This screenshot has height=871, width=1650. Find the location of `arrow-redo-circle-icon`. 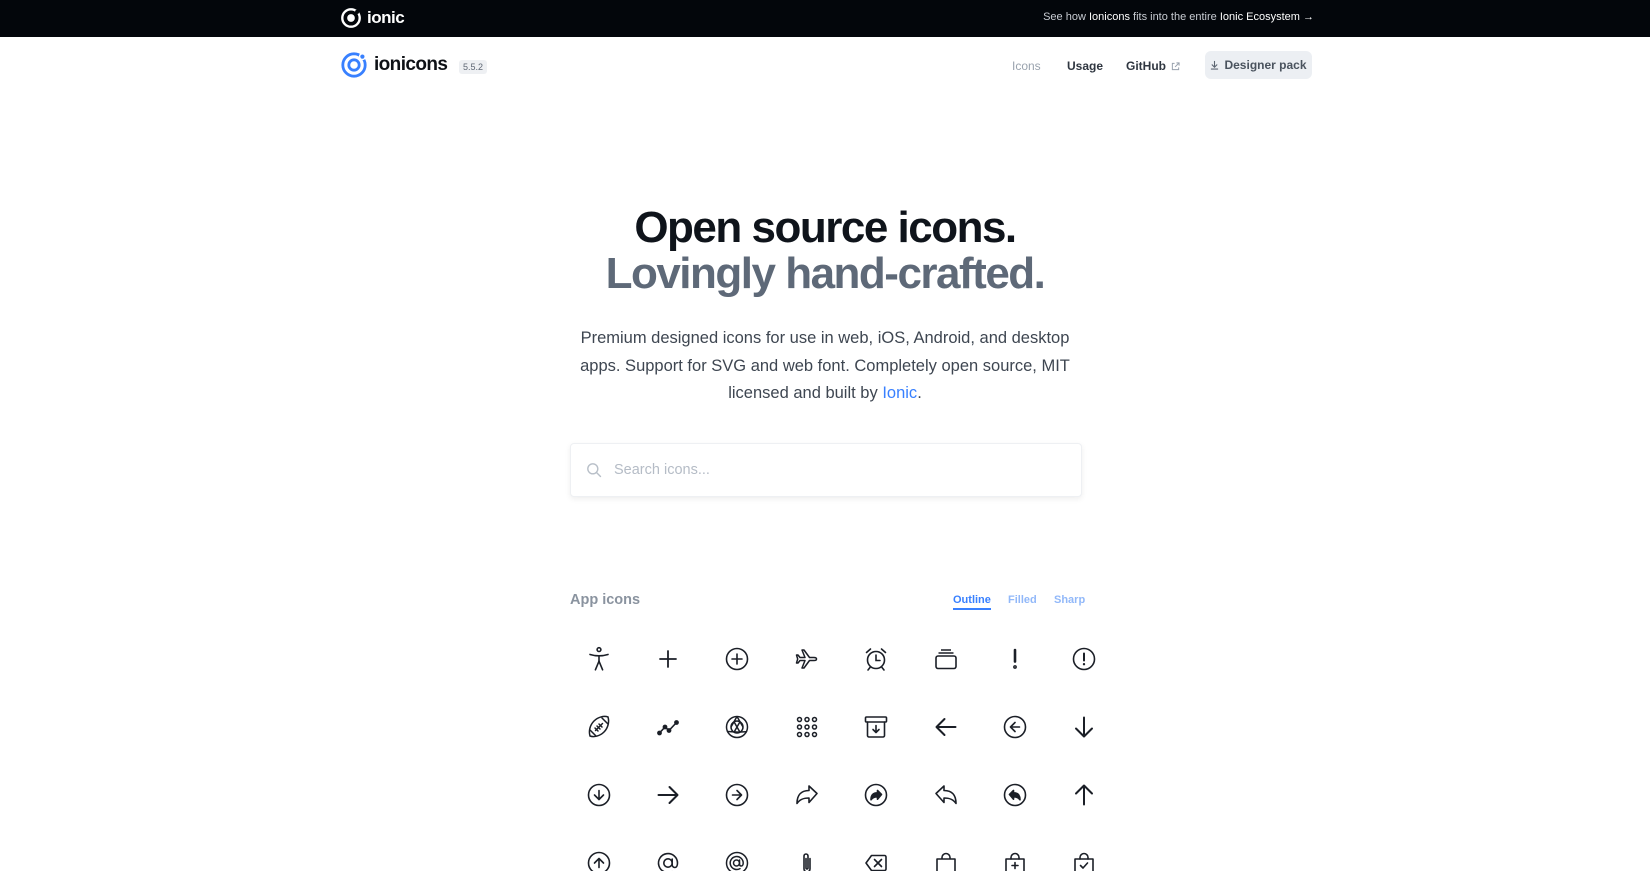

arrow-redo-circle-icon is located at coordinates (876, 795).